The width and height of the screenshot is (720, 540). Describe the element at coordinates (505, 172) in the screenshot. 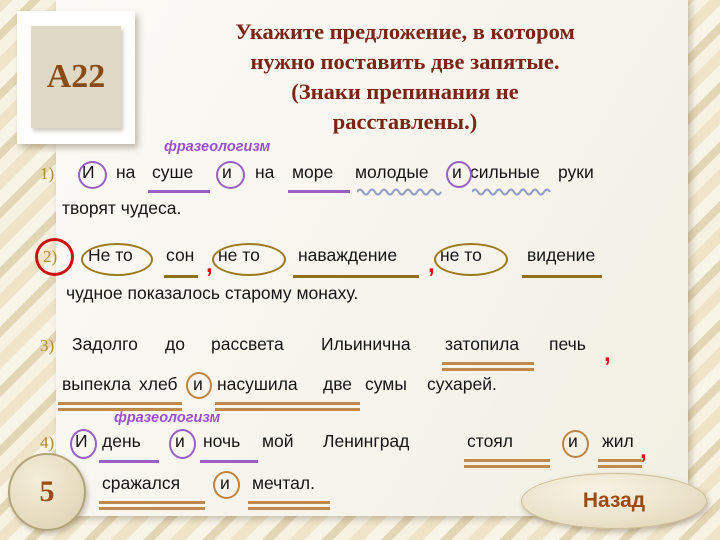

I see `option-1-word-silnye: сильные` at that location.